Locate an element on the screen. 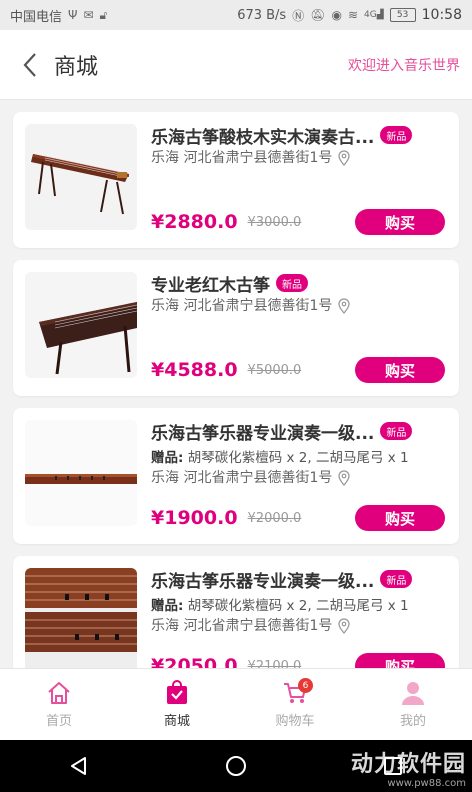 Image resolution: width=472 pixels, height=792 pixels. usb-icon: Ψ is located at coordinates (73, 15).